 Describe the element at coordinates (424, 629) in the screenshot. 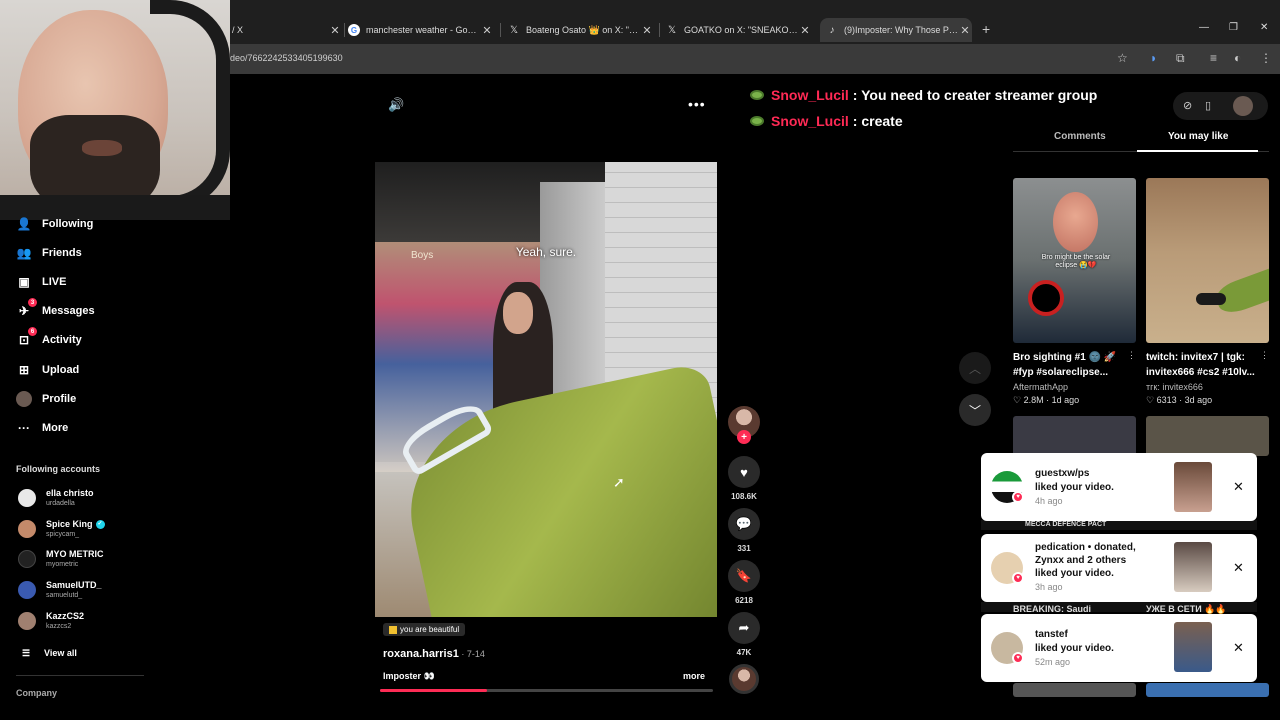

I see `video-sticker: you are beautiful` at that location.